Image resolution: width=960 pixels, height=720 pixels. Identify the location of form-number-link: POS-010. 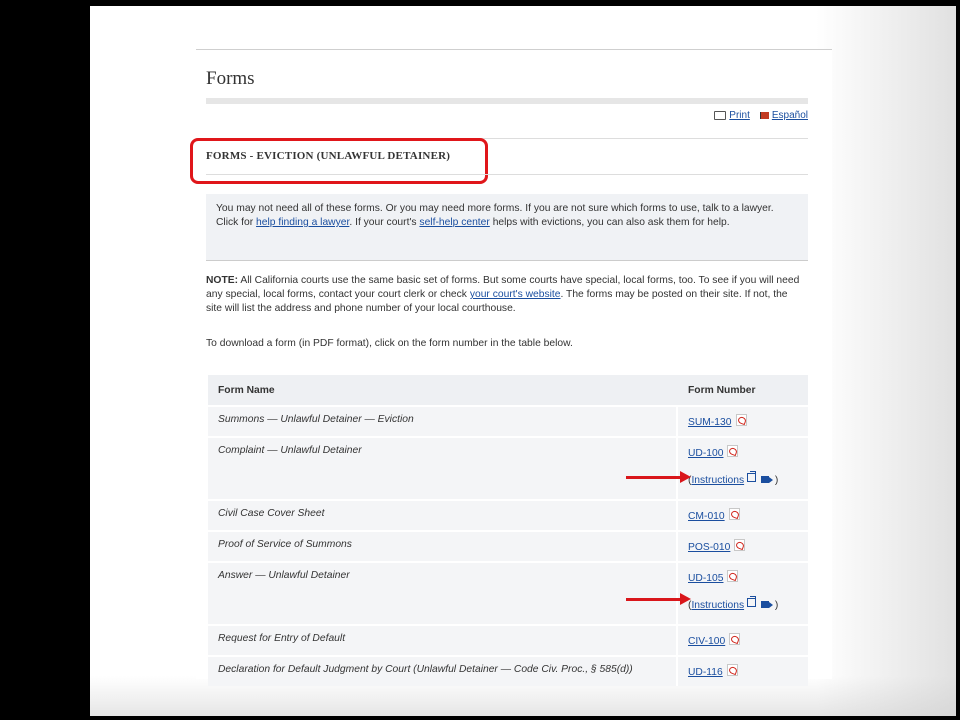
(709, 547).